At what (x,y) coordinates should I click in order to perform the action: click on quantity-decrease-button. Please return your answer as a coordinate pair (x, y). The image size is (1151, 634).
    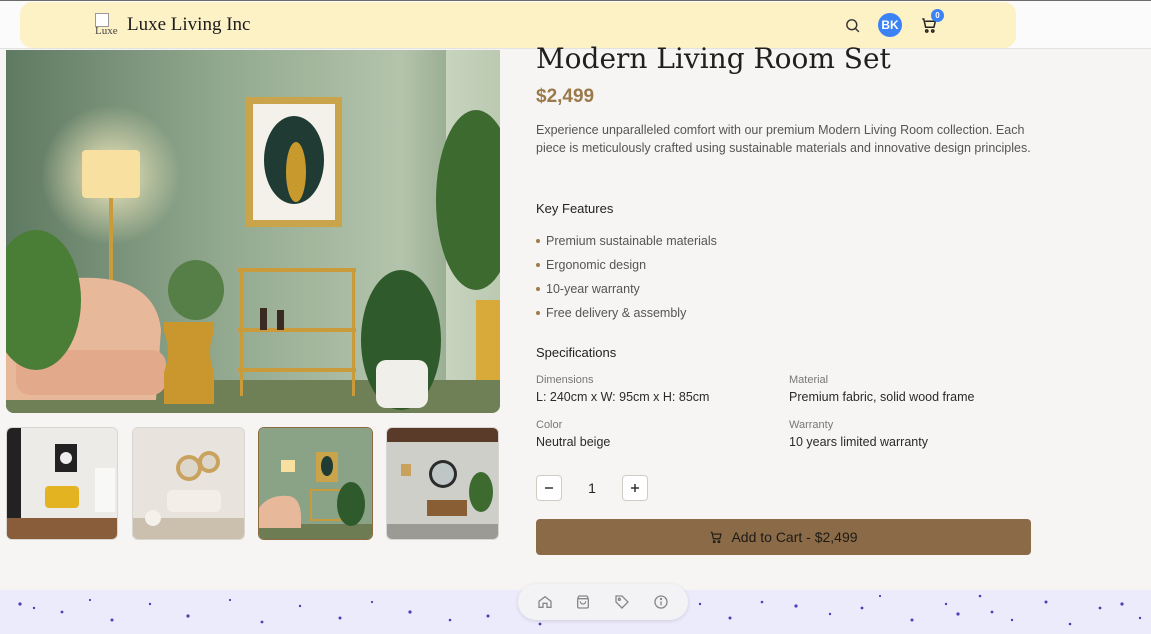
    Looking at the image, I should click on (549, 488).